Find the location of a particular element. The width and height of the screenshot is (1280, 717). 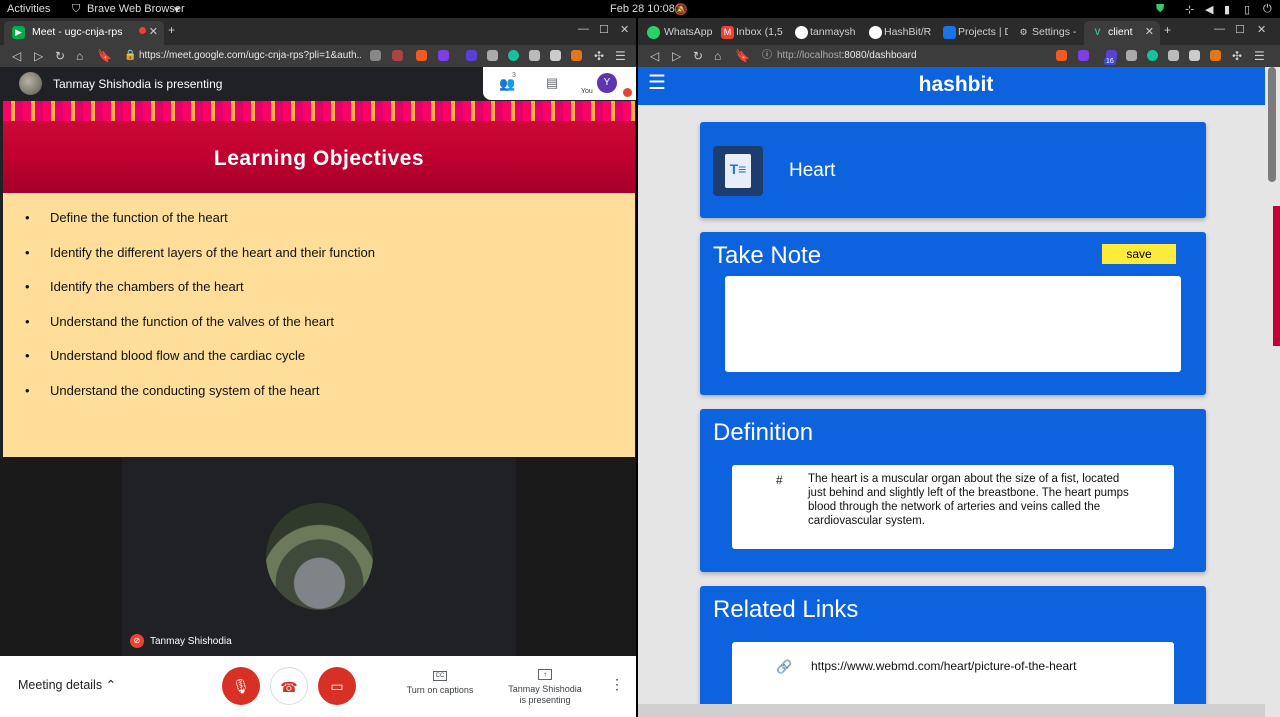

tab-whatsapp: WhatsApp is located at coordinates (676, 33).